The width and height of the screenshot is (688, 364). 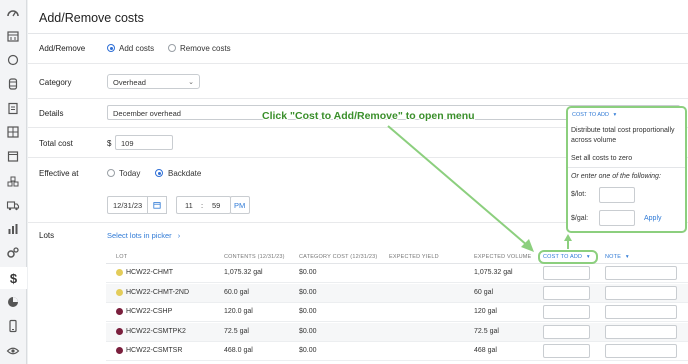 I want to click on contents-header: CONTENTS (12/31/23), so click(x=254, y=257).